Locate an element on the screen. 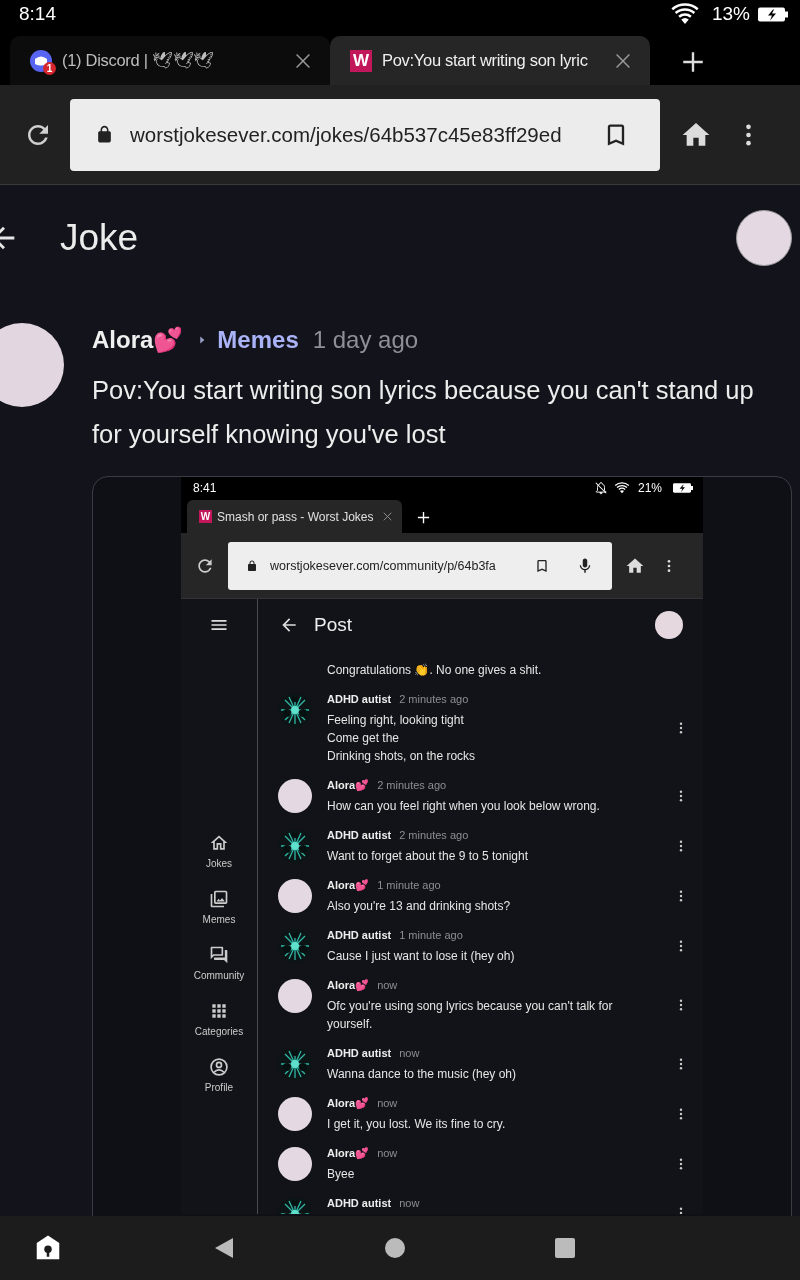 This screenshot has width=800, height=1280. home-circle-icon is located at coordinates (395, 1248).